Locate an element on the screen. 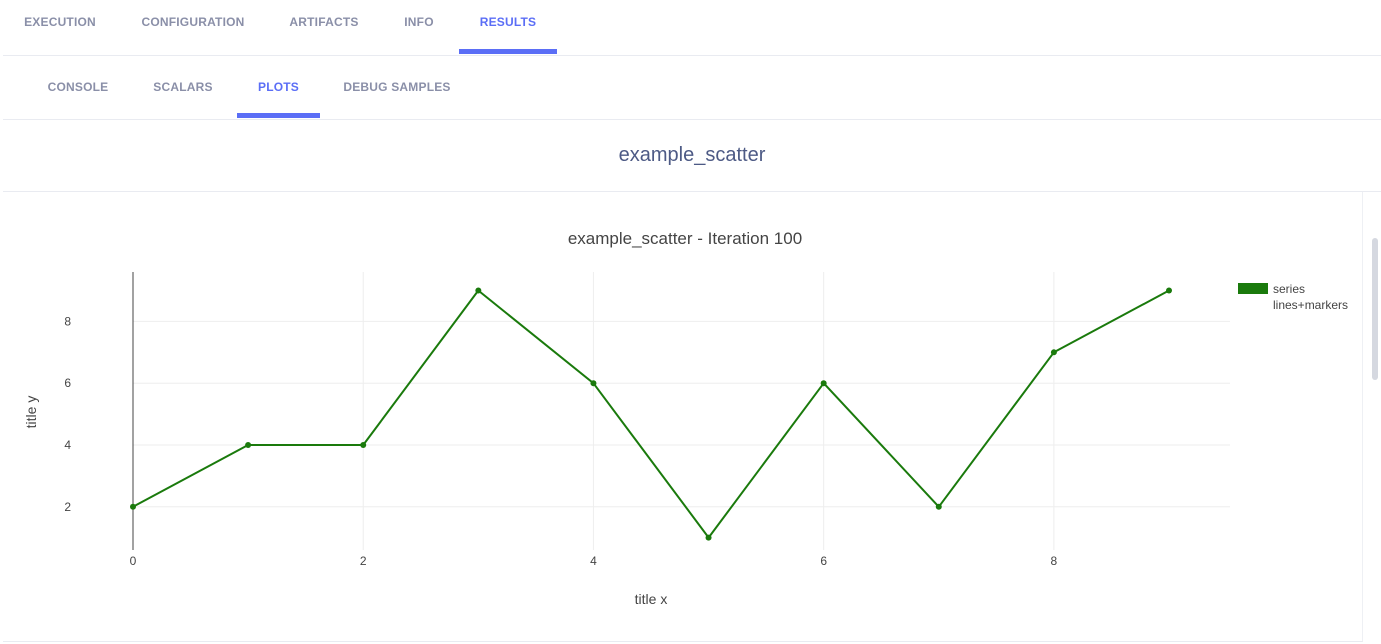 This screenshot has width=1381, height=644. subtab-console-label: CONSOLE is located at coordinates (78, 87).